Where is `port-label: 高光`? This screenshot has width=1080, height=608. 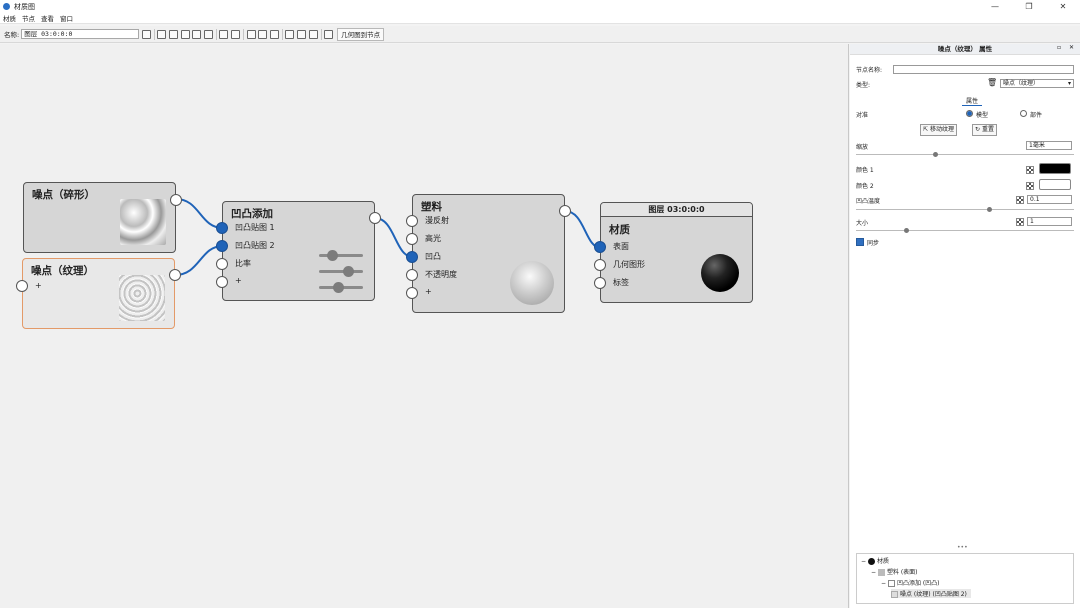 port-label: 高光 is located at coordinates (433, 238).